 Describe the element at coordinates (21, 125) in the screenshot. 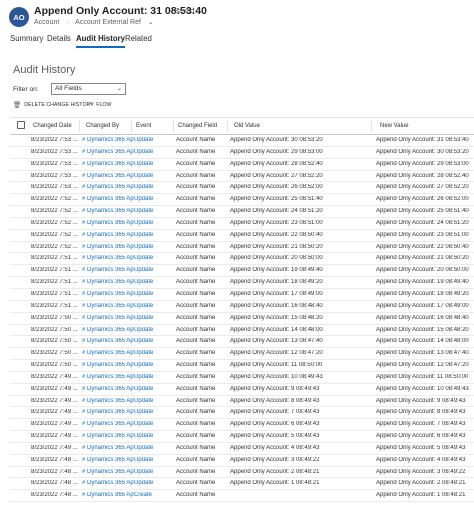

I see `select-all-checkbox` at that location.